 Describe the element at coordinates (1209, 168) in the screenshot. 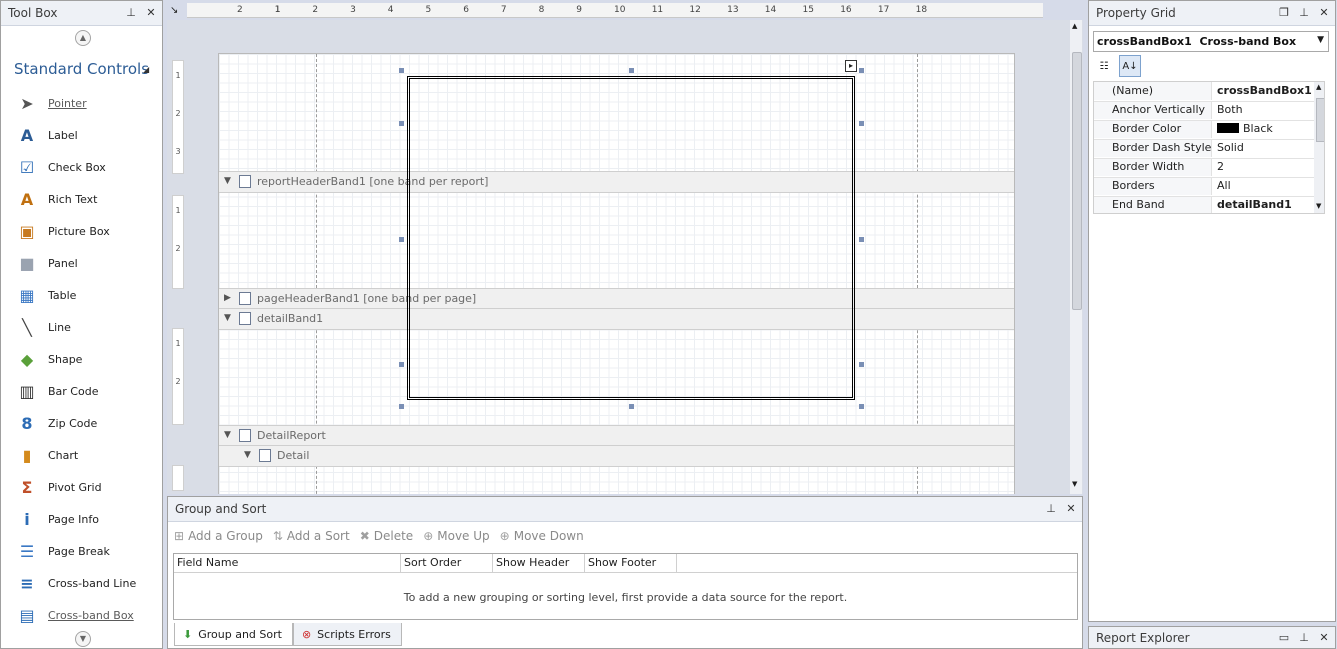

I see `property-row: Border Width 2` at that location.